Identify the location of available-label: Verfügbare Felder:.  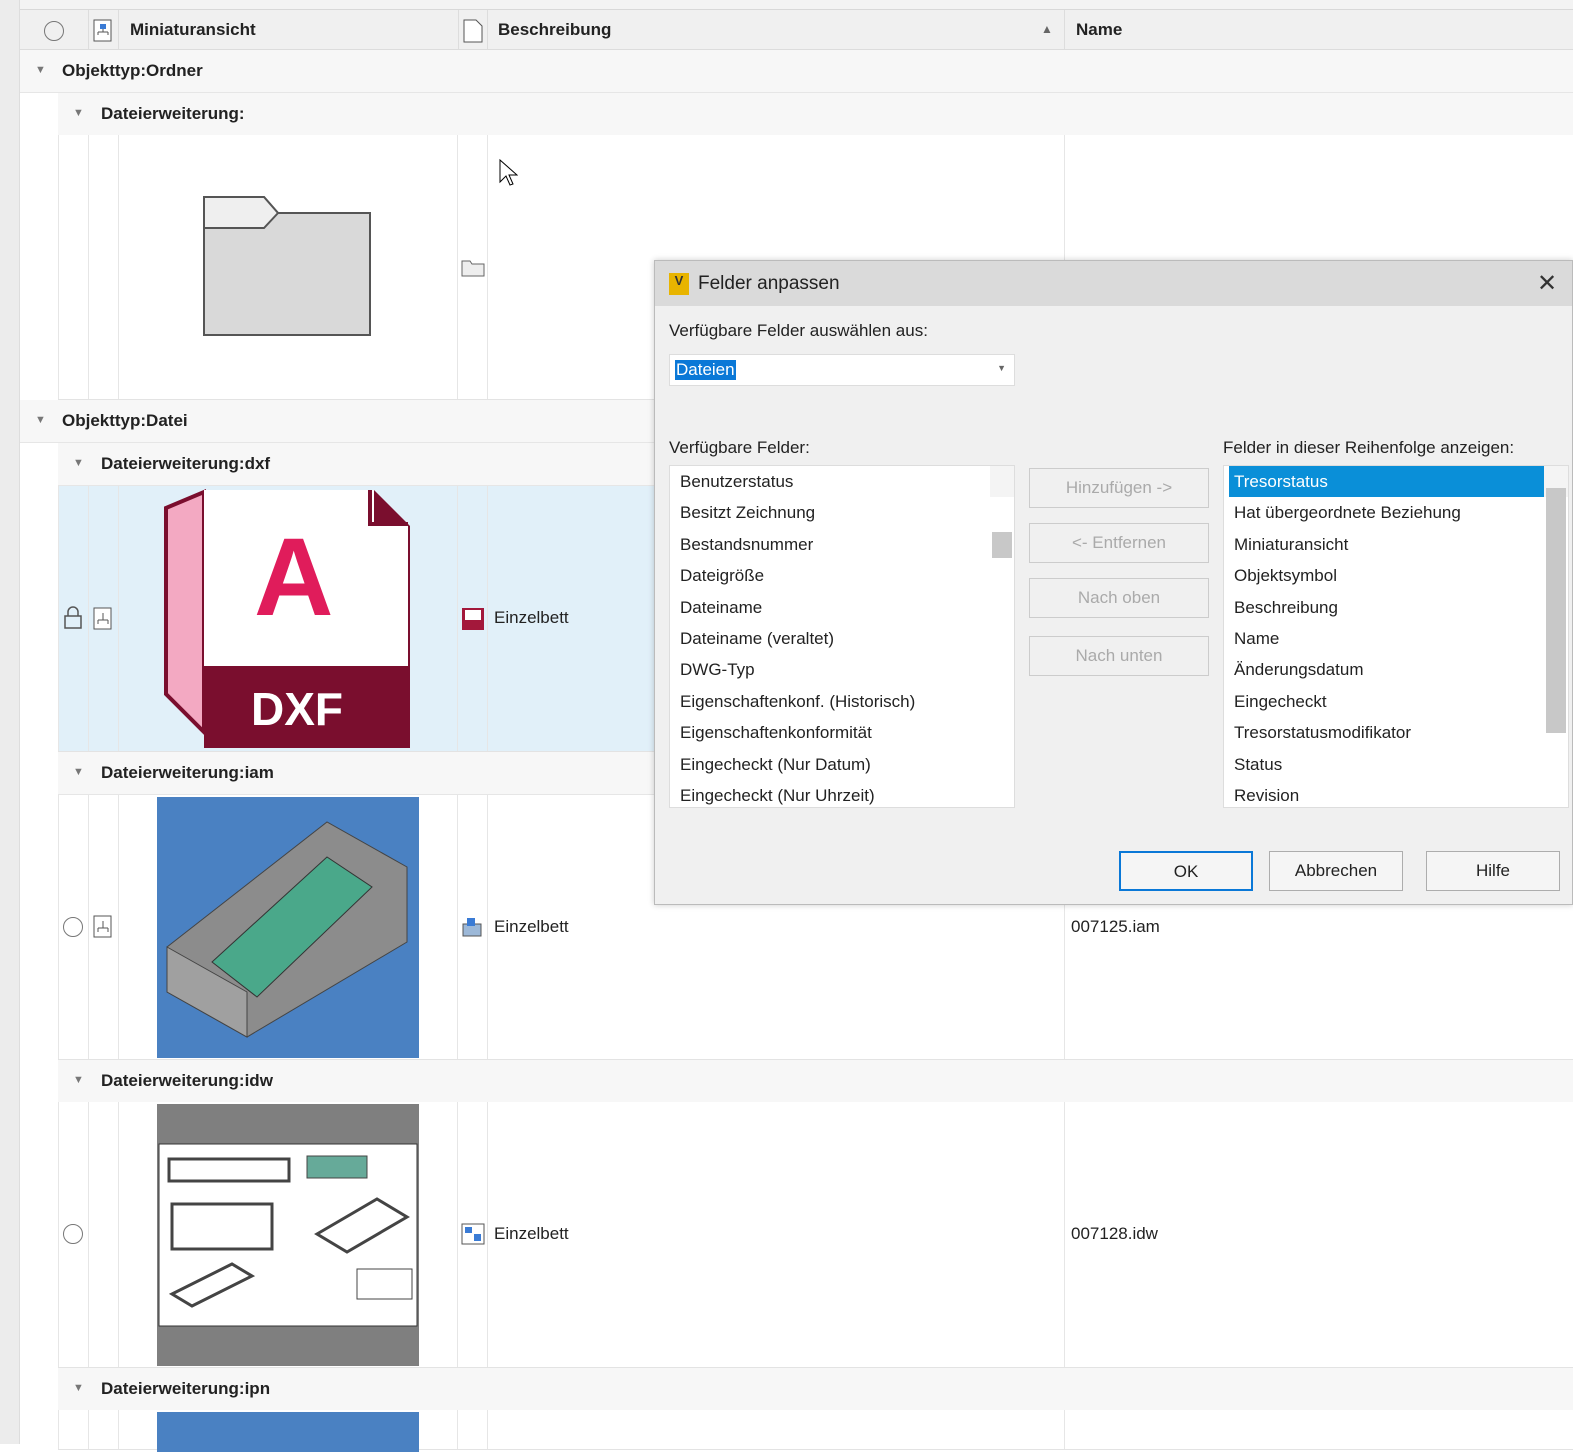
(739, 447).